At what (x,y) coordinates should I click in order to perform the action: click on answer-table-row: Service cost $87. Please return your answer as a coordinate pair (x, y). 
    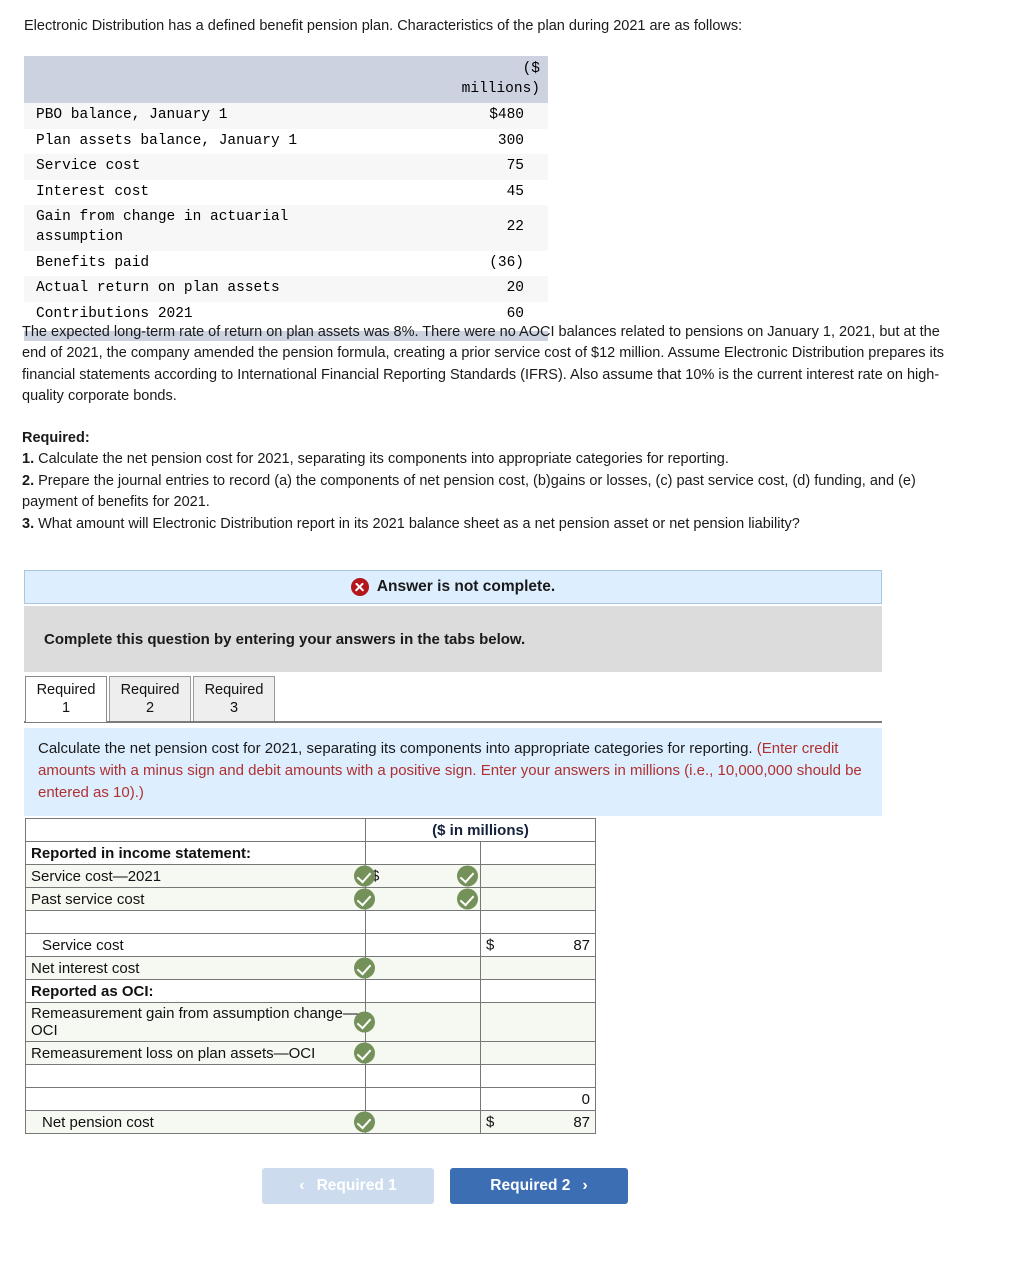
    Looking at the image, I should click on (310, 945).